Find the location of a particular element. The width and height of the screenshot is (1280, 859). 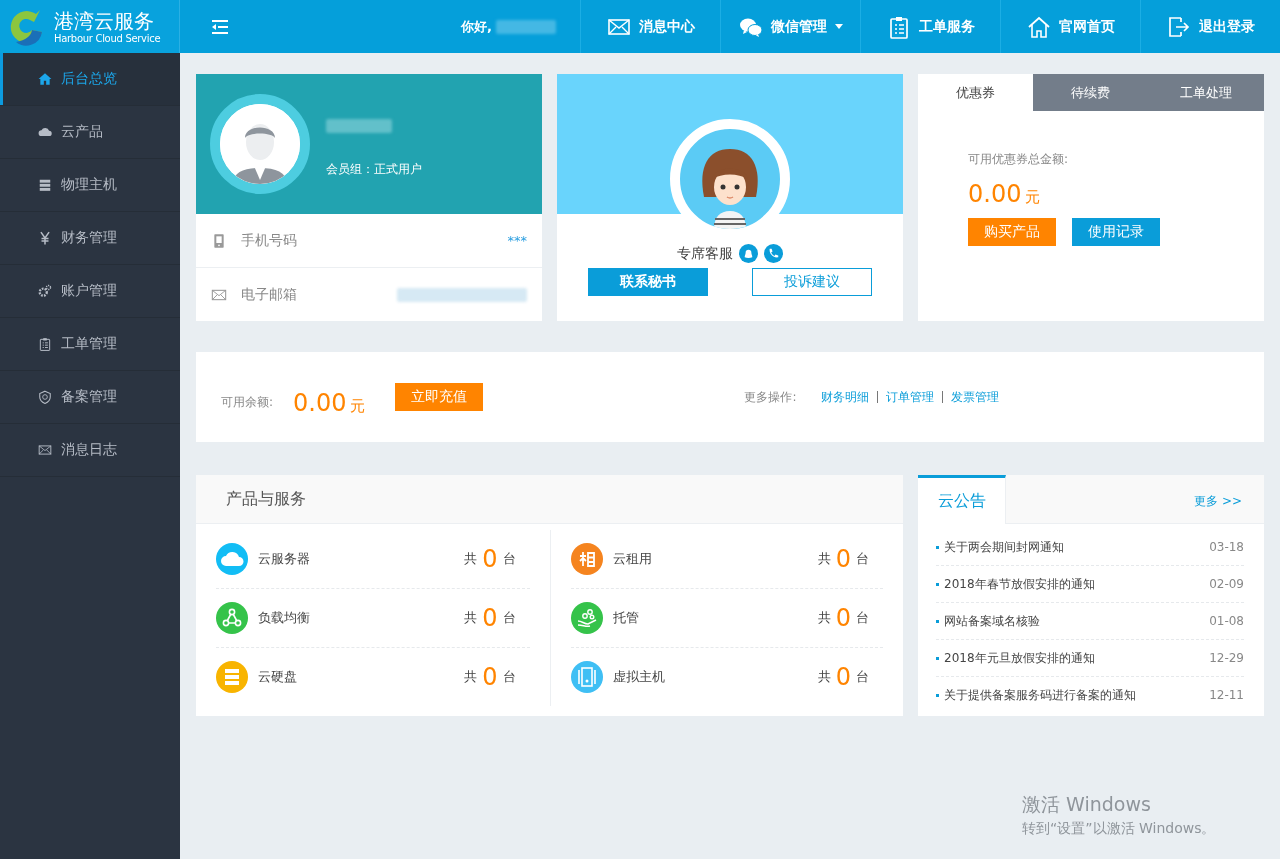

sidebar-item: 财务管理 is located at coordinates (90, 238).